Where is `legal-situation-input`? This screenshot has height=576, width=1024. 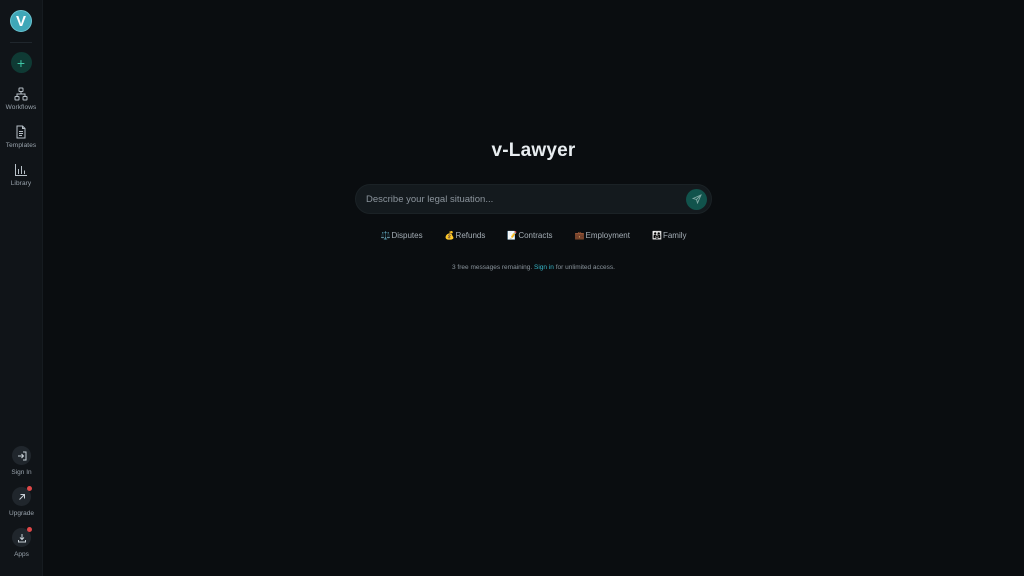
legal-situation-input is located at coordinates (521, 199).